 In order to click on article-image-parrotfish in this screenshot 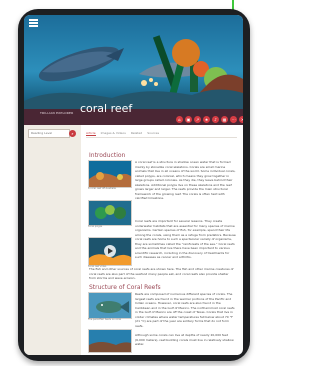, I will do `click(110, 305)`.